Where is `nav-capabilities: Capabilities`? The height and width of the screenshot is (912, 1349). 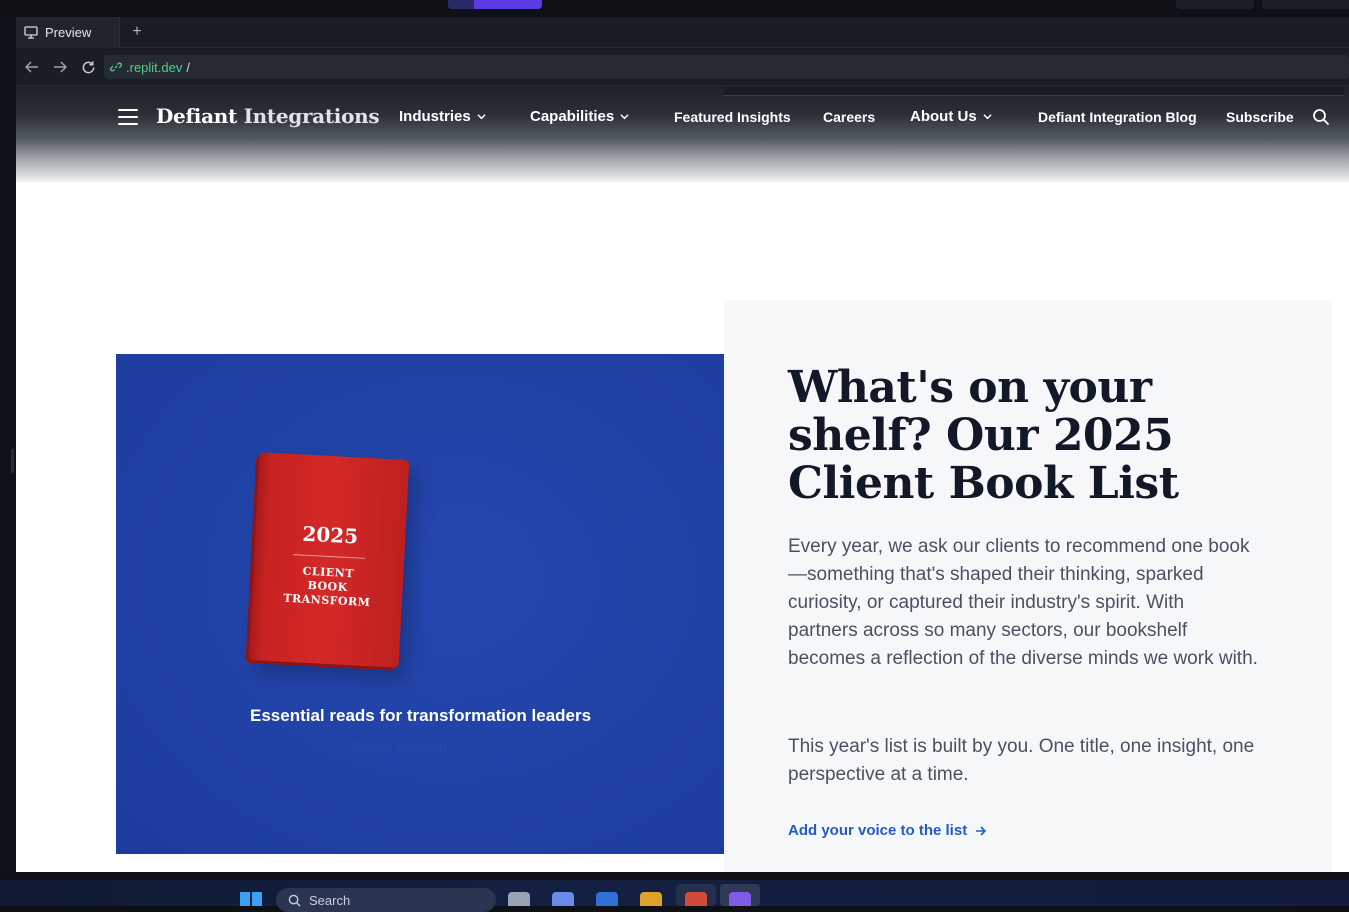
nav-capabilities: Capabilities is located at coordinates (579, 116).